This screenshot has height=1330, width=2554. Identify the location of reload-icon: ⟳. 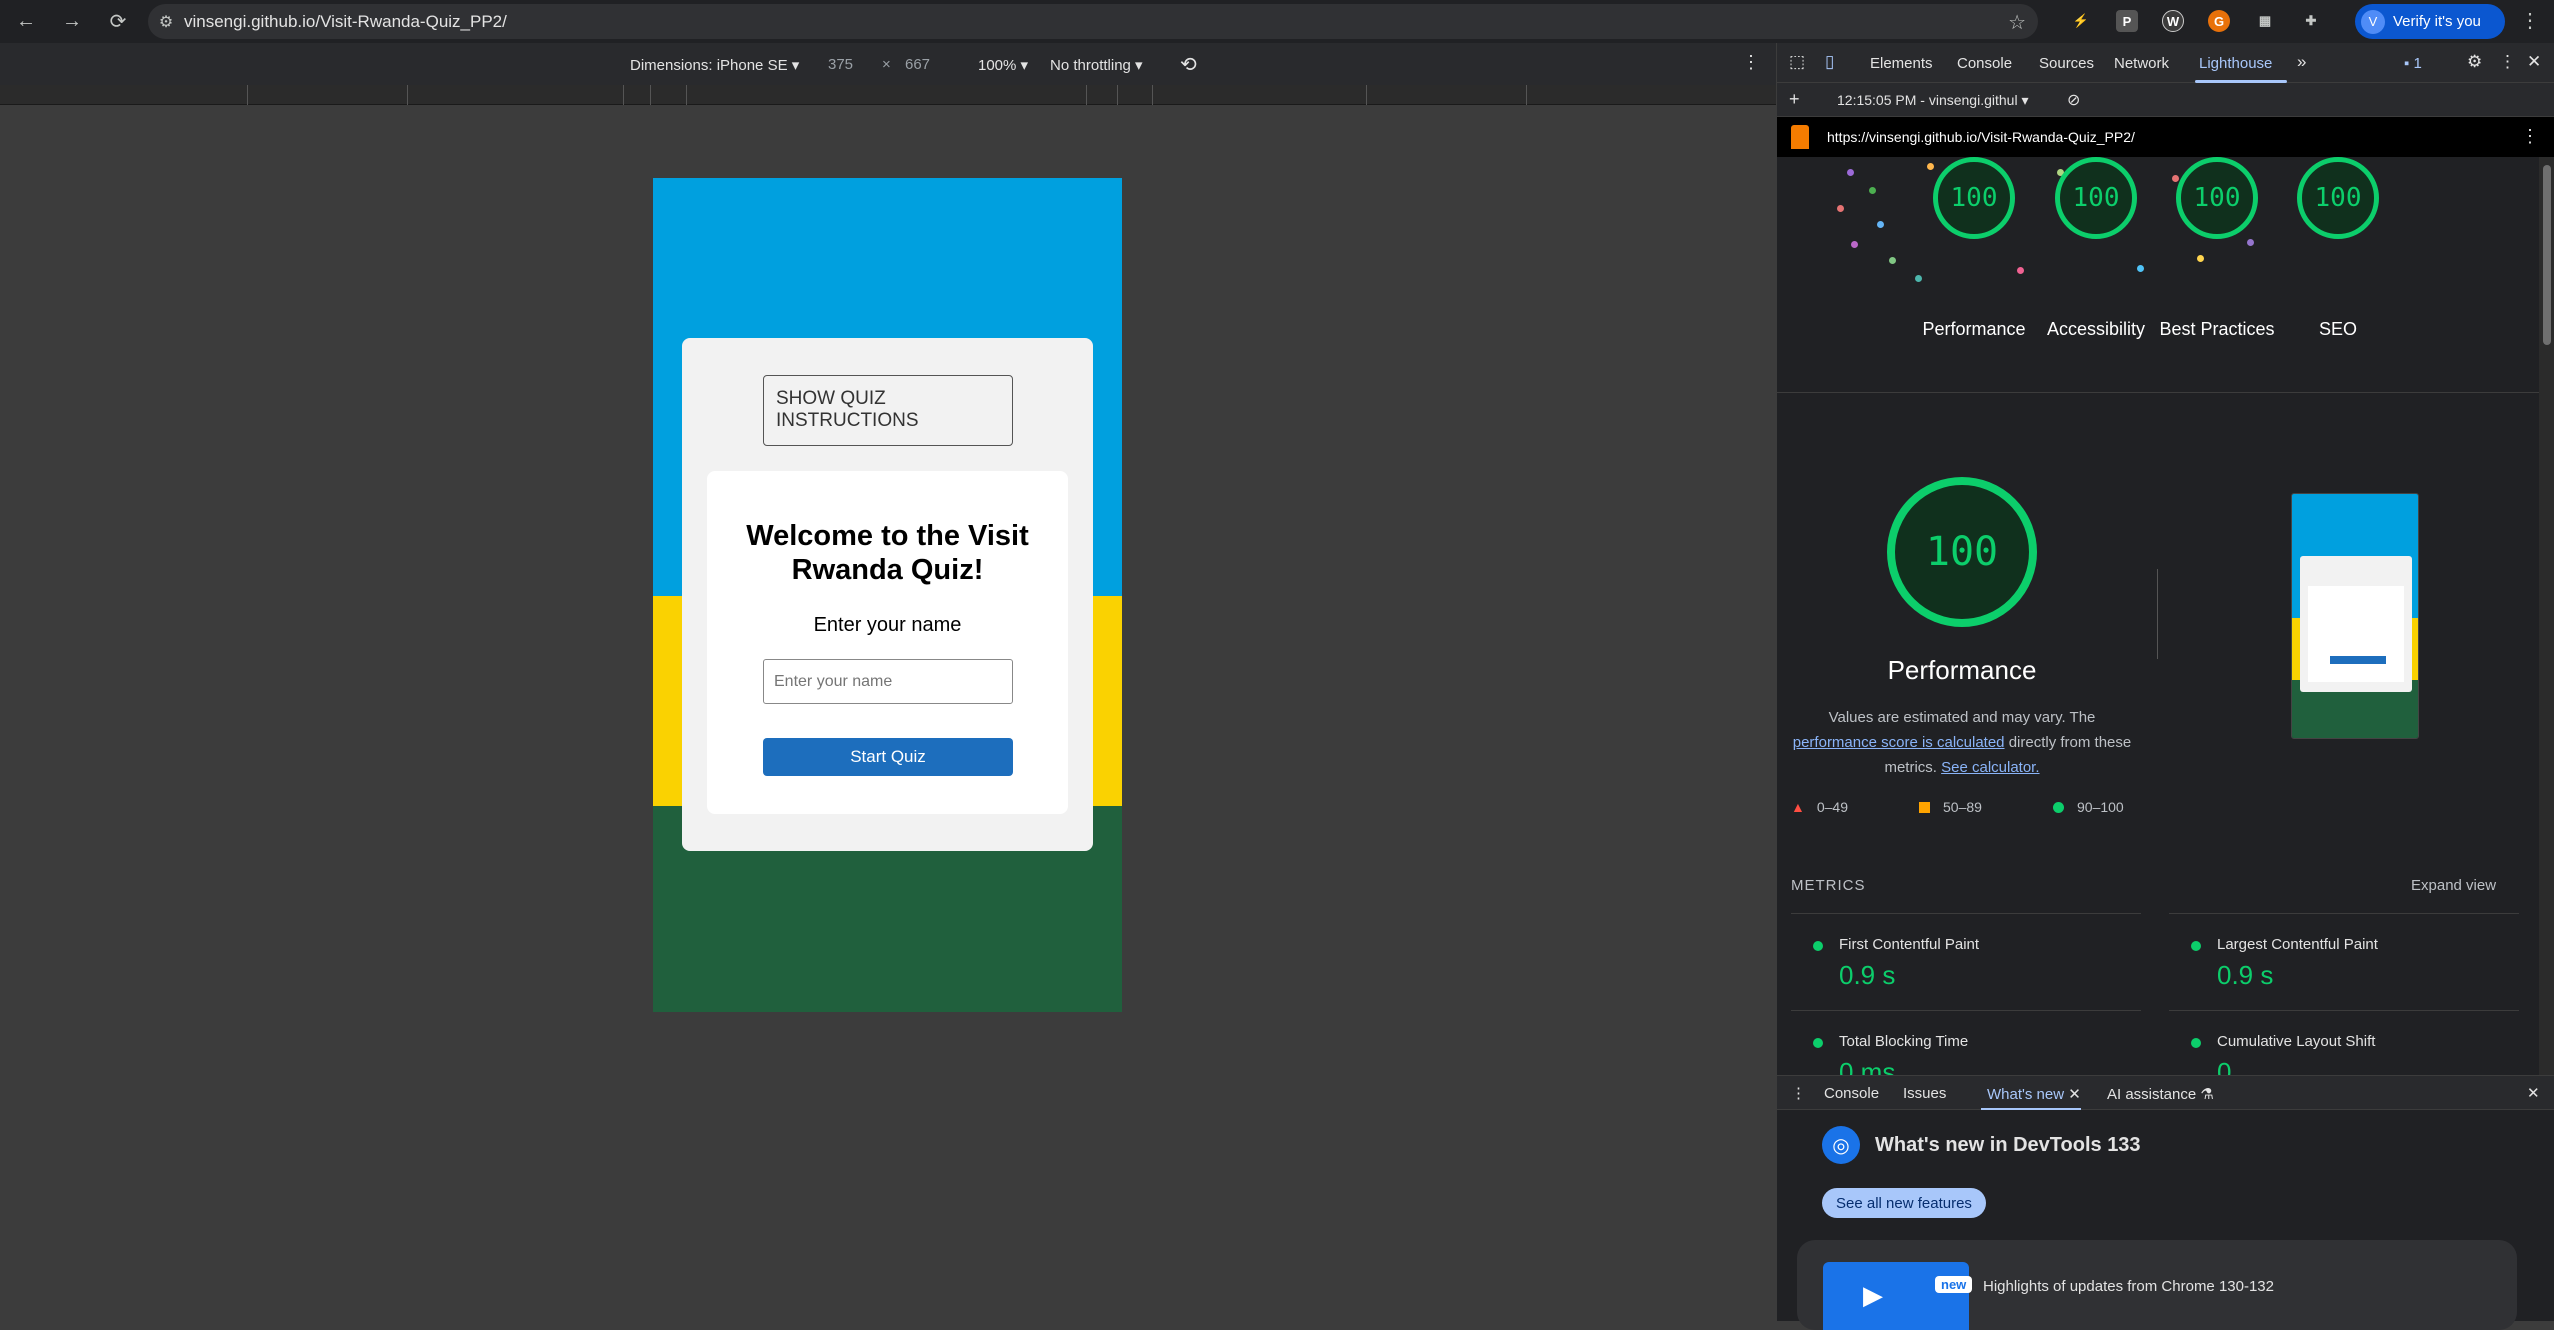
(118, 22).